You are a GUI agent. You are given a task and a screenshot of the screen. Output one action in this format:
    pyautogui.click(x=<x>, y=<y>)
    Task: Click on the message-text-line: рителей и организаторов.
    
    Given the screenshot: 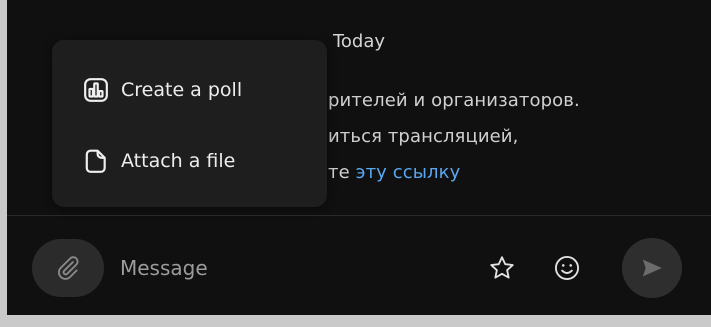 What is the action you would take?
    pyautogui.click(x=454, y=100)
    